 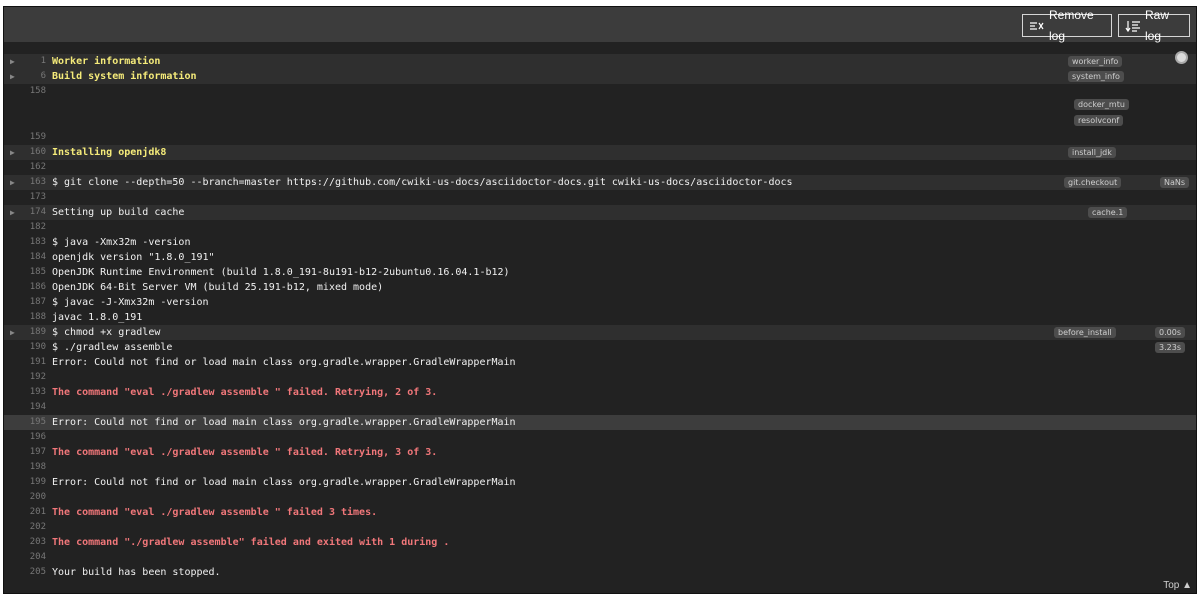 What do you see at coordinates (34, 182) in the screenshot?
I see `line-number: 163` at bounding box center [34, 182].